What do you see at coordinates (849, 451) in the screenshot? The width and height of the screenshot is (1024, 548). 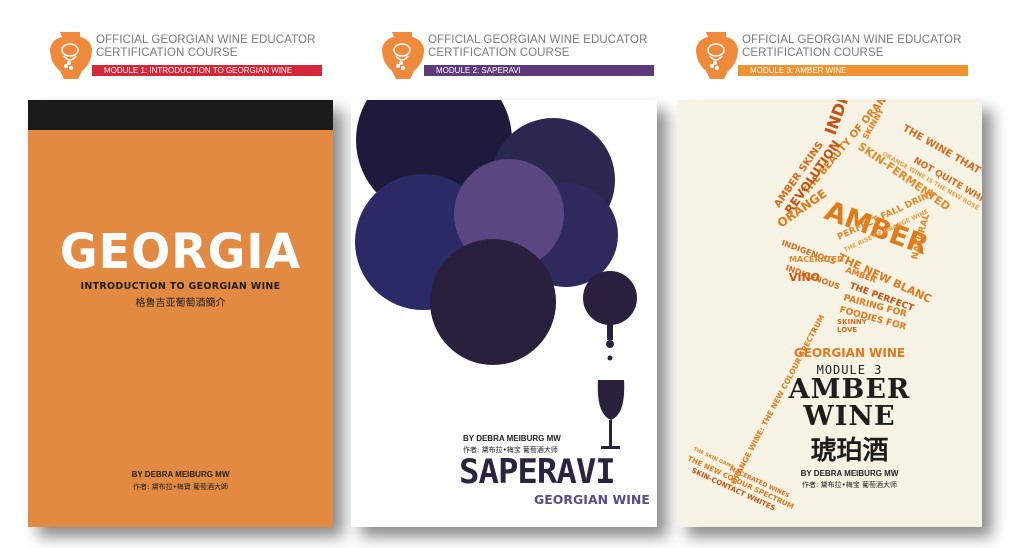 I see `book-title-chinese: 琥珀酒` at bounding box center [849, 451].